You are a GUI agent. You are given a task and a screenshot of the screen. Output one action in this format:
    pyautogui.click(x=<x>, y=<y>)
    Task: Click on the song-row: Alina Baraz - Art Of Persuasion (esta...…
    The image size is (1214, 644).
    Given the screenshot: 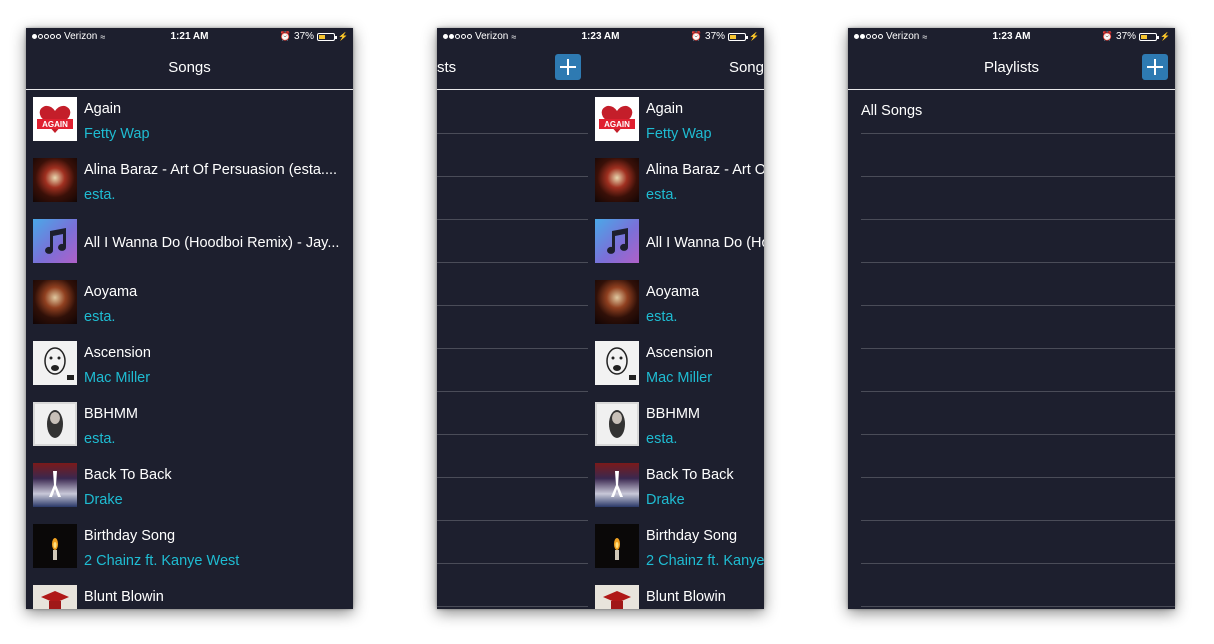 What is the action you would take?
    pyautogui.click(x=189, y=181)
    